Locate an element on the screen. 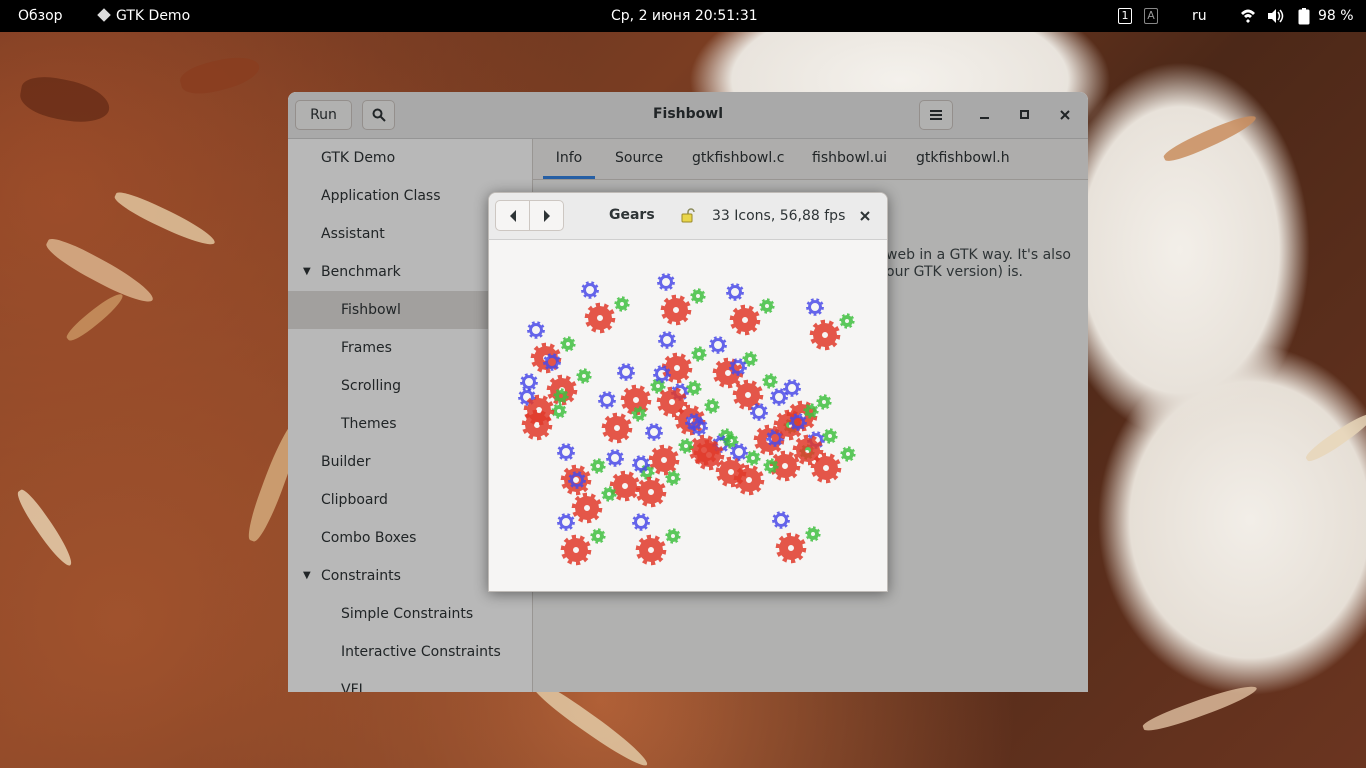 This screenshot has height=768, width=1366. fishbowl-canvas is located at coordinates (688, 415).